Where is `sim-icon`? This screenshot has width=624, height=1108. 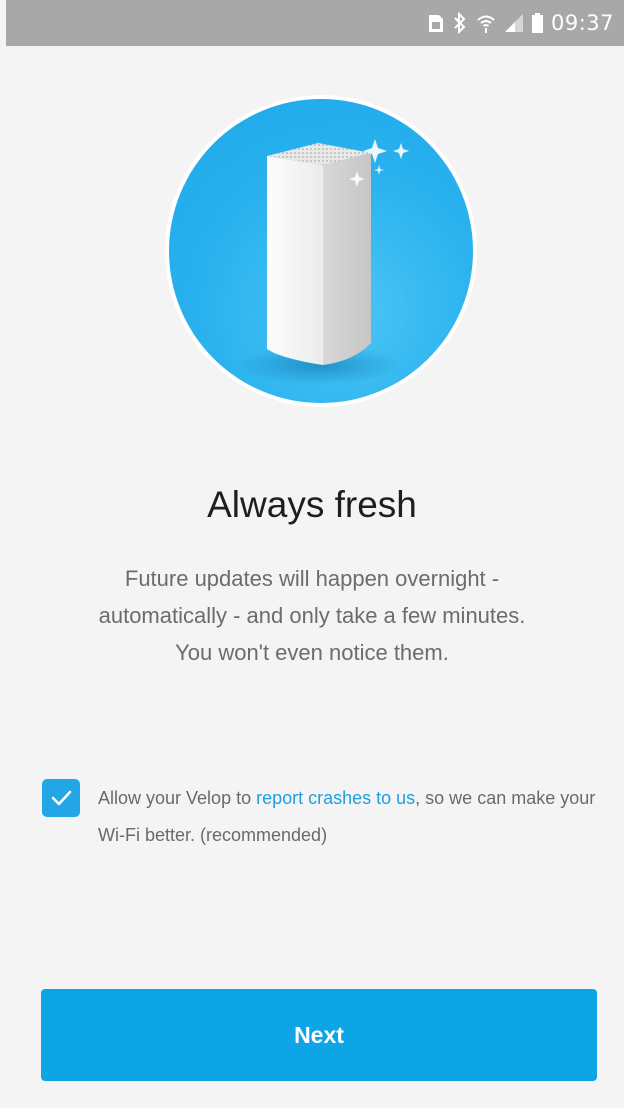 sim-icon is located at coordinates (436, 23).